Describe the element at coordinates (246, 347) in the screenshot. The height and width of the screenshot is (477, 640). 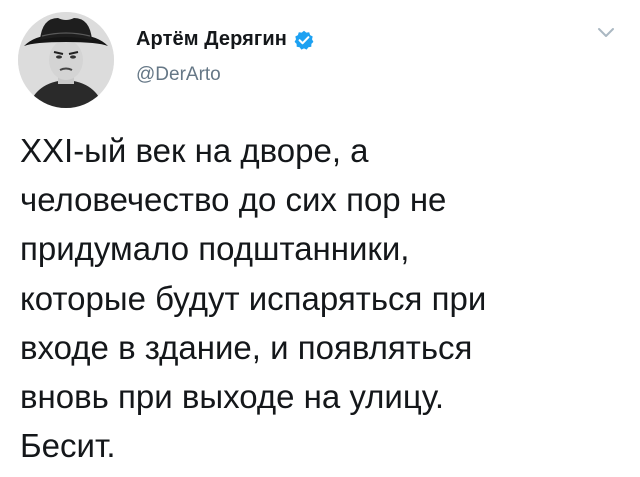
I see `tweet-text-line: входе в здание, и появляться` at that location.